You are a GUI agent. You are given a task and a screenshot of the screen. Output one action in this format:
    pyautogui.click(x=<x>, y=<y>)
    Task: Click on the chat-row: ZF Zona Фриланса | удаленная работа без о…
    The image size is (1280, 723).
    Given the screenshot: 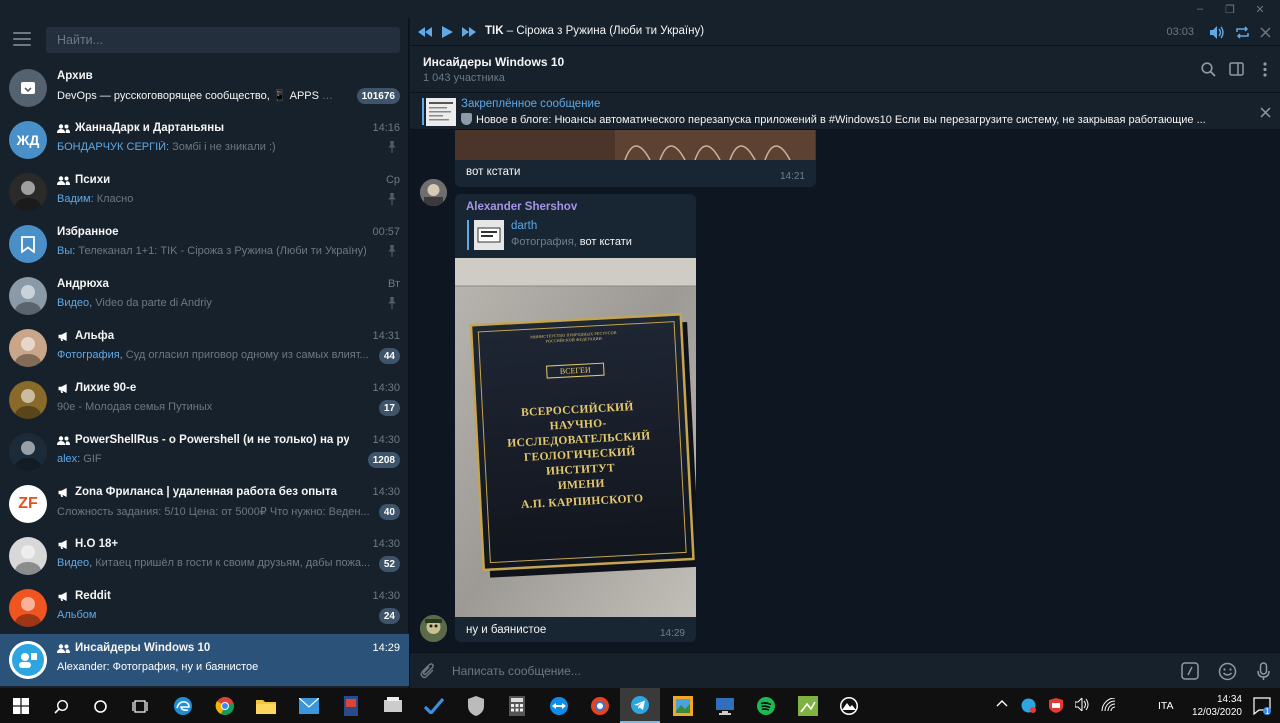 What is the action you would take?
    pyautogui.click(x=204, y=504)
    